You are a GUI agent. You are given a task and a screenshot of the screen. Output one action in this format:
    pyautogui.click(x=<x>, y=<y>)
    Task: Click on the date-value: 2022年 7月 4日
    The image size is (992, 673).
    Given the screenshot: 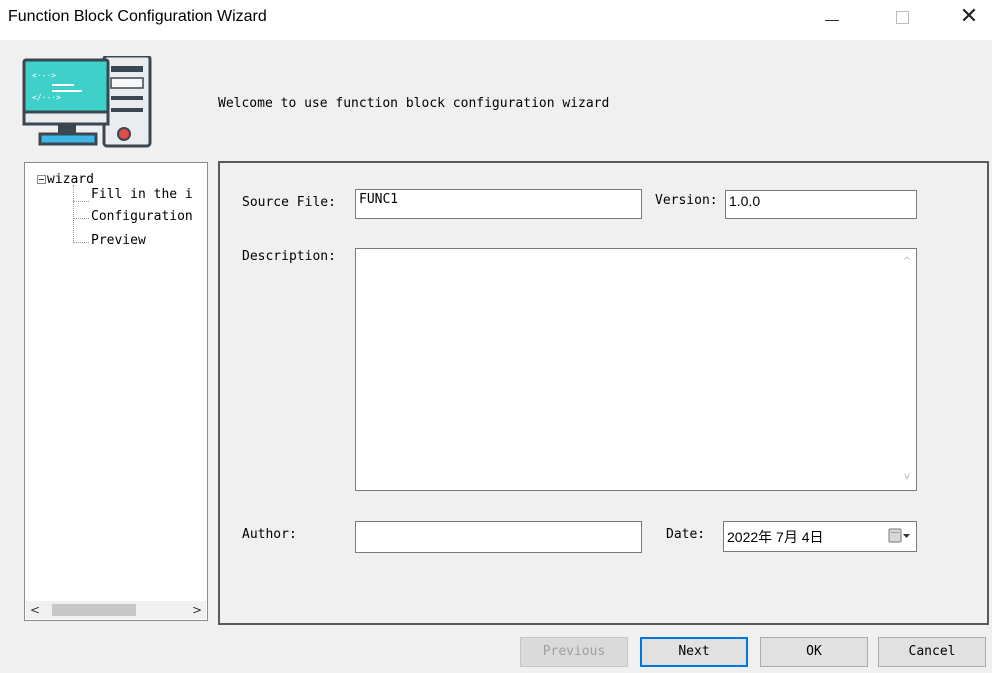 What is the action you would take?
    pyautogui.click(x=775, y=537)
    